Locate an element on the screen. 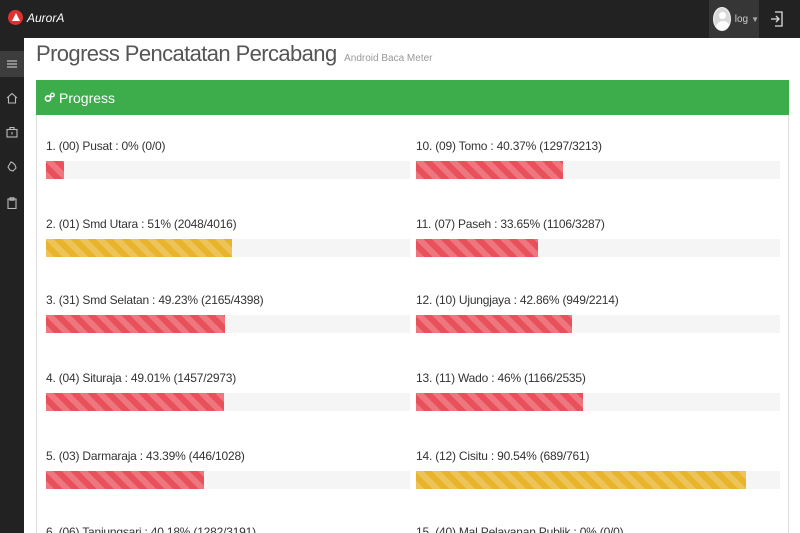 Image resolution: width=800 pixels, height=533 pixels. user-menu: log ▼ is located at coordinates (734, 19).